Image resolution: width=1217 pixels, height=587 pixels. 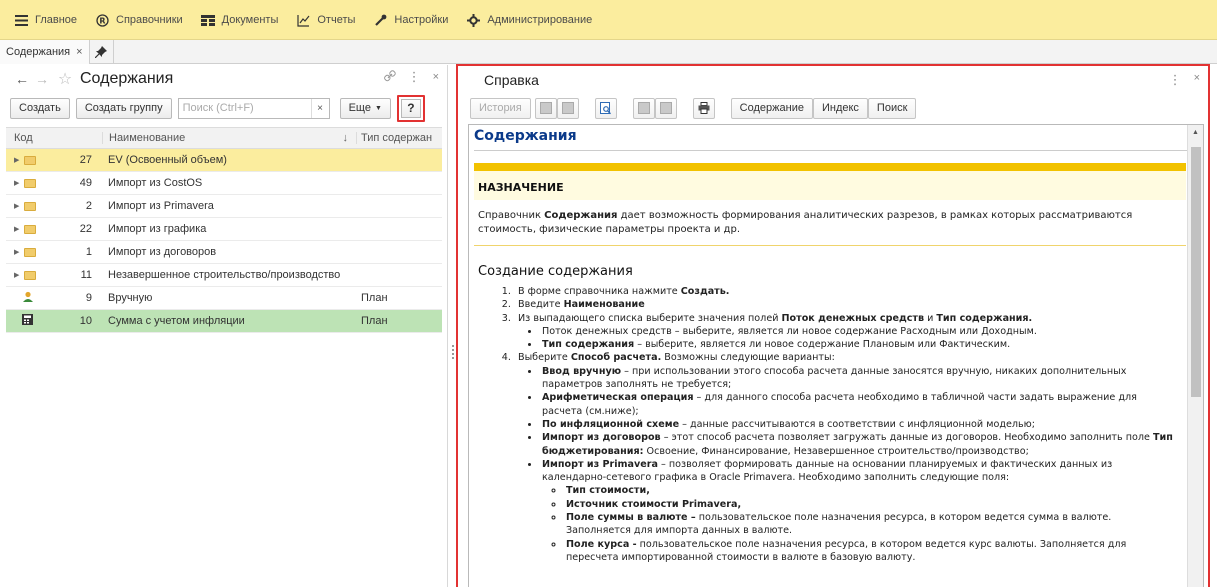 I want to click on close-tab-icon: ×, so click(x=79, y=52).